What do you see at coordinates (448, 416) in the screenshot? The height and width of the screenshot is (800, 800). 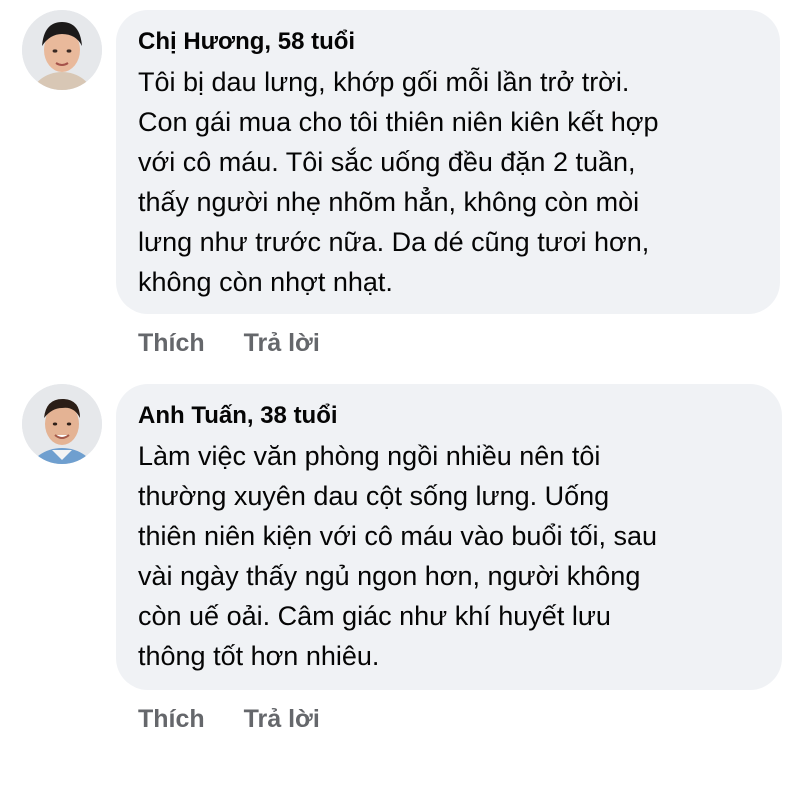 I see `comment-author: Anh Tuấn, 38 tuổi` at bounding box center [448, 416].